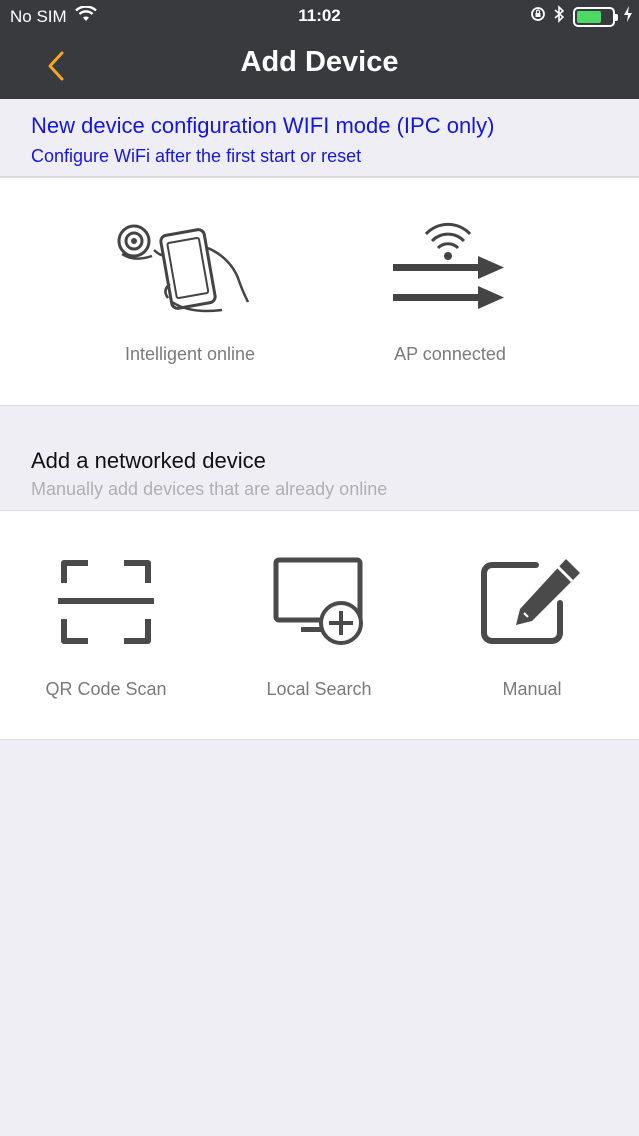  I want to click on ap-connected-option: AP connected, so click(450, 298).